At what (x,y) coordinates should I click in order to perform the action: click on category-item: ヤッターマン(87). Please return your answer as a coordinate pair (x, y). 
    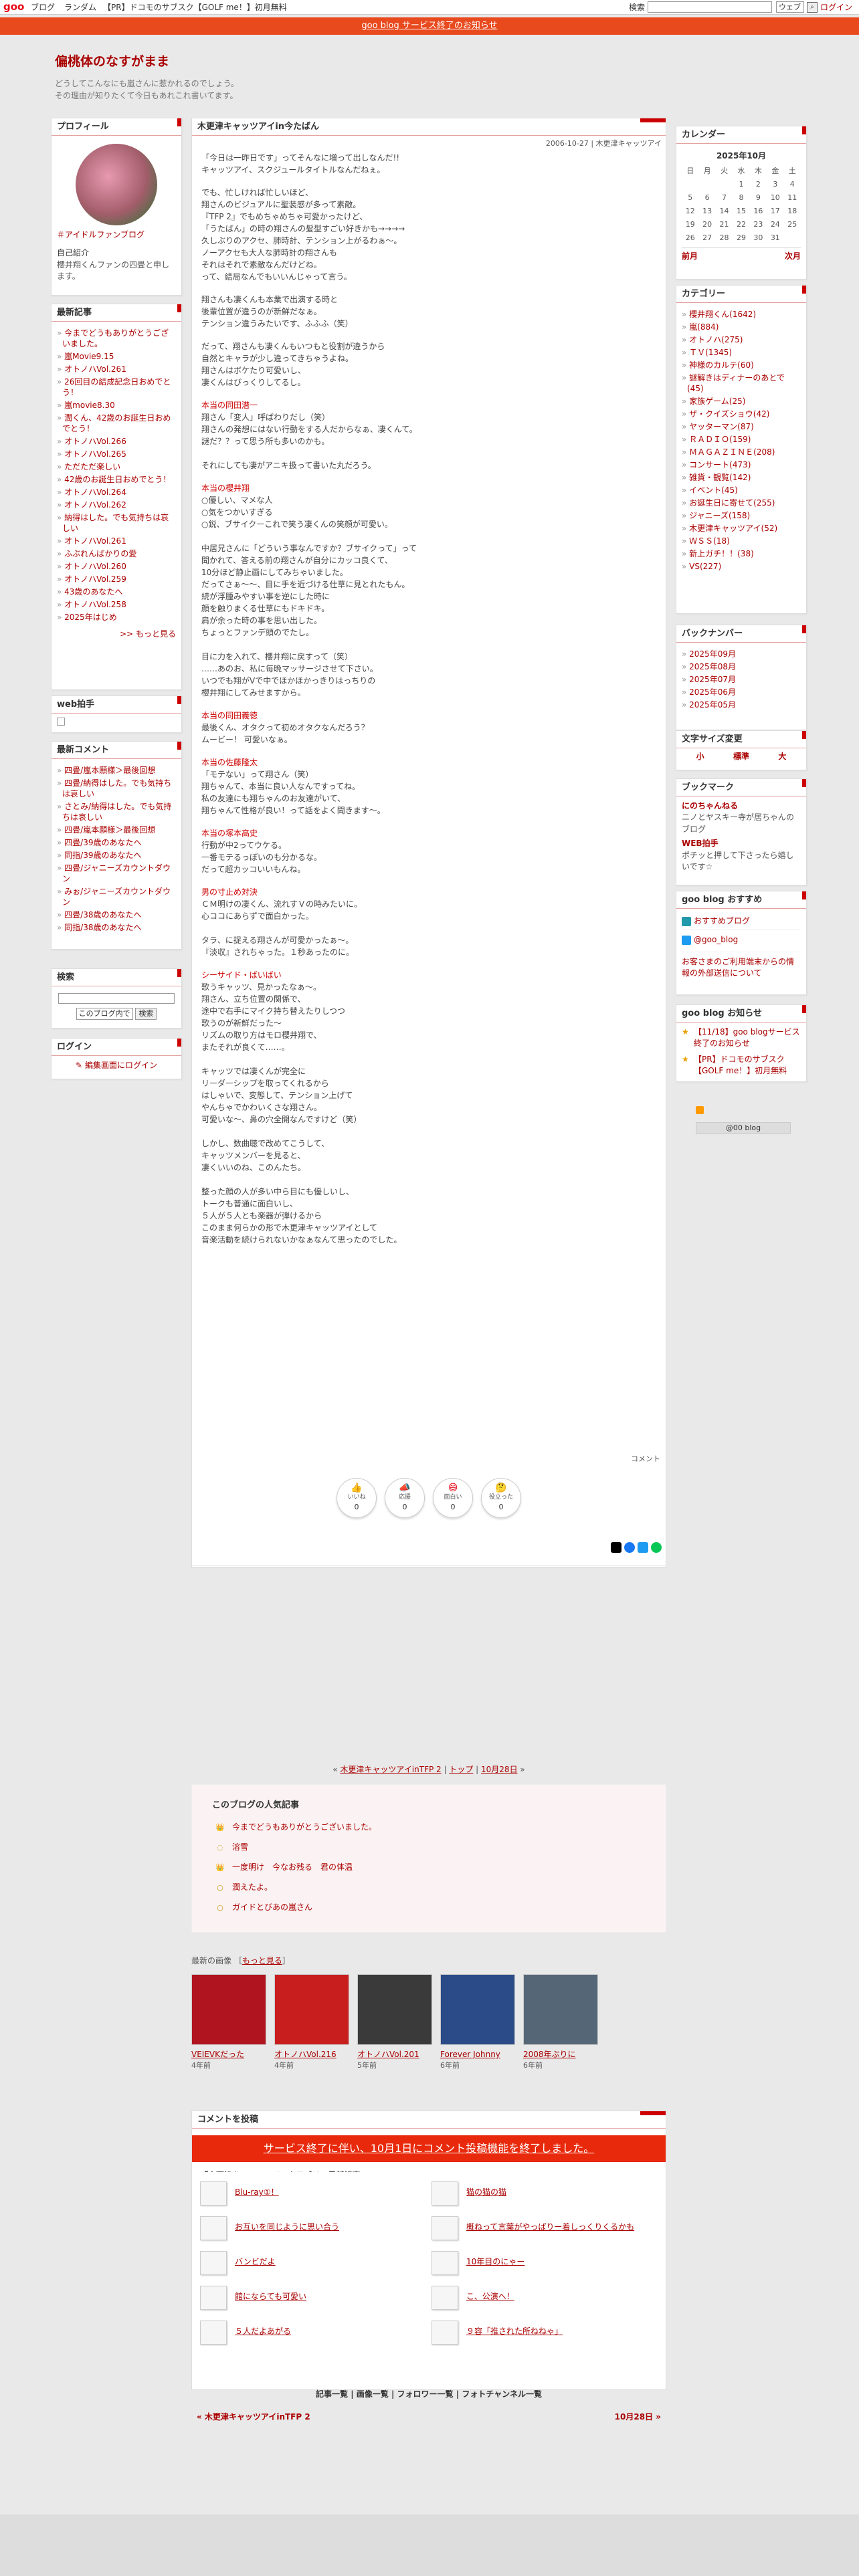
    Looking at the image, I should click on (742, 427).